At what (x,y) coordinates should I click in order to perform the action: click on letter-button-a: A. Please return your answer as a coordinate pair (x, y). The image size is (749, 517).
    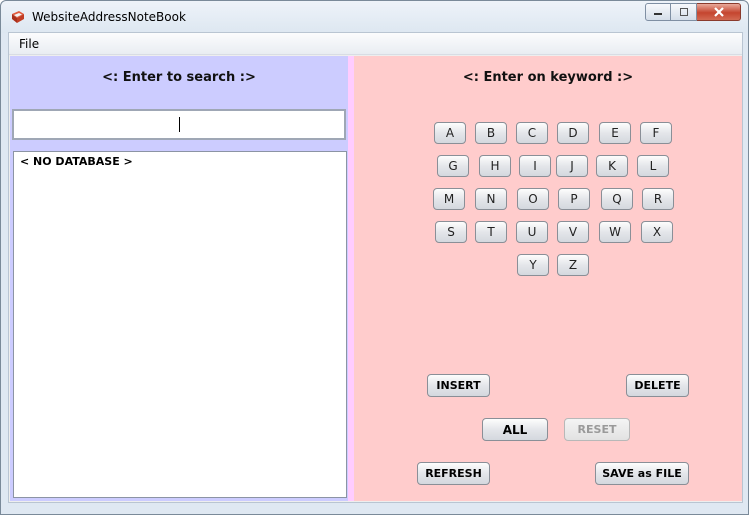
    Looking at the image, I should click on (450, 133).